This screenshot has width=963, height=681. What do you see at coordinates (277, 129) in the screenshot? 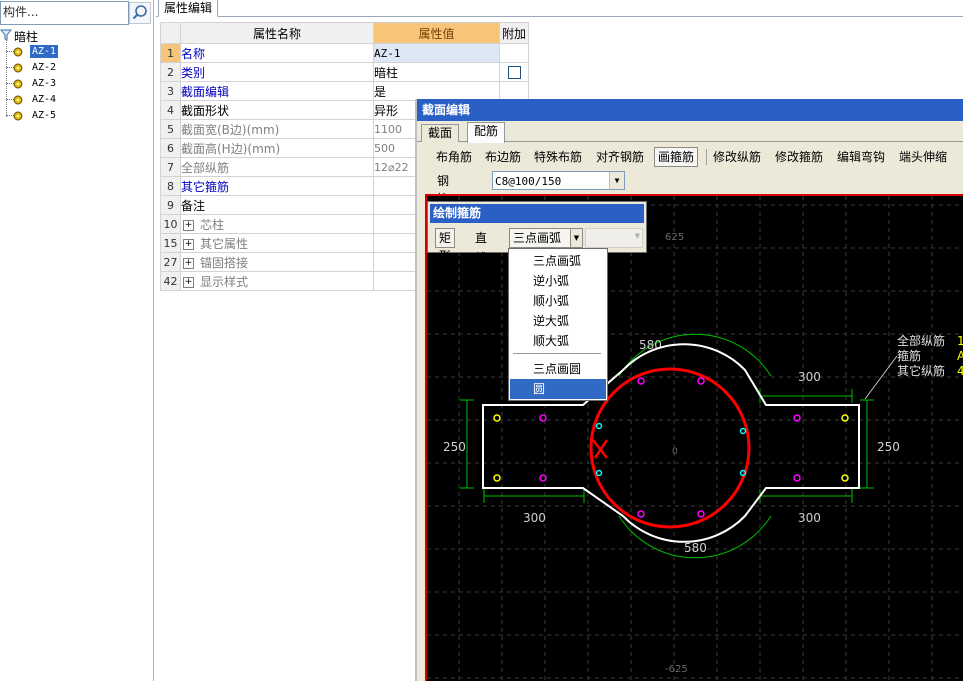
I see `property-name: 截面宽(B边)(mm)` at bounding box center [277, 129].